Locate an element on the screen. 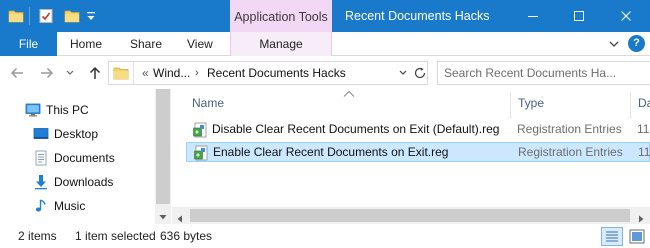 This screenshot has height=248, width=650. nav-item-this-pc: This PC is located at coordinates (75, 110).